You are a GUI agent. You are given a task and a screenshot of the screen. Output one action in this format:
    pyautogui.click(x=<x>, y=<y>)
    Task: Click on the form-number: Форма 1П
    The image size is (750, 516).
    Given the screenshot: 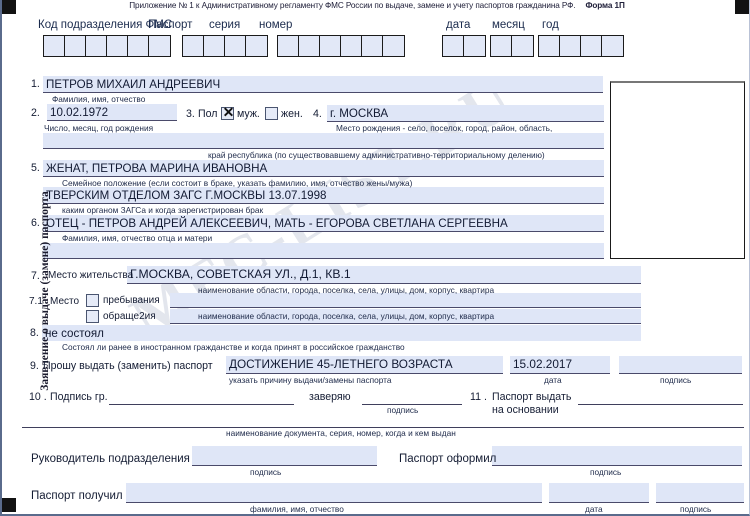 What is the action you would take?
    pyautogui.click(x=605, y=5)
    